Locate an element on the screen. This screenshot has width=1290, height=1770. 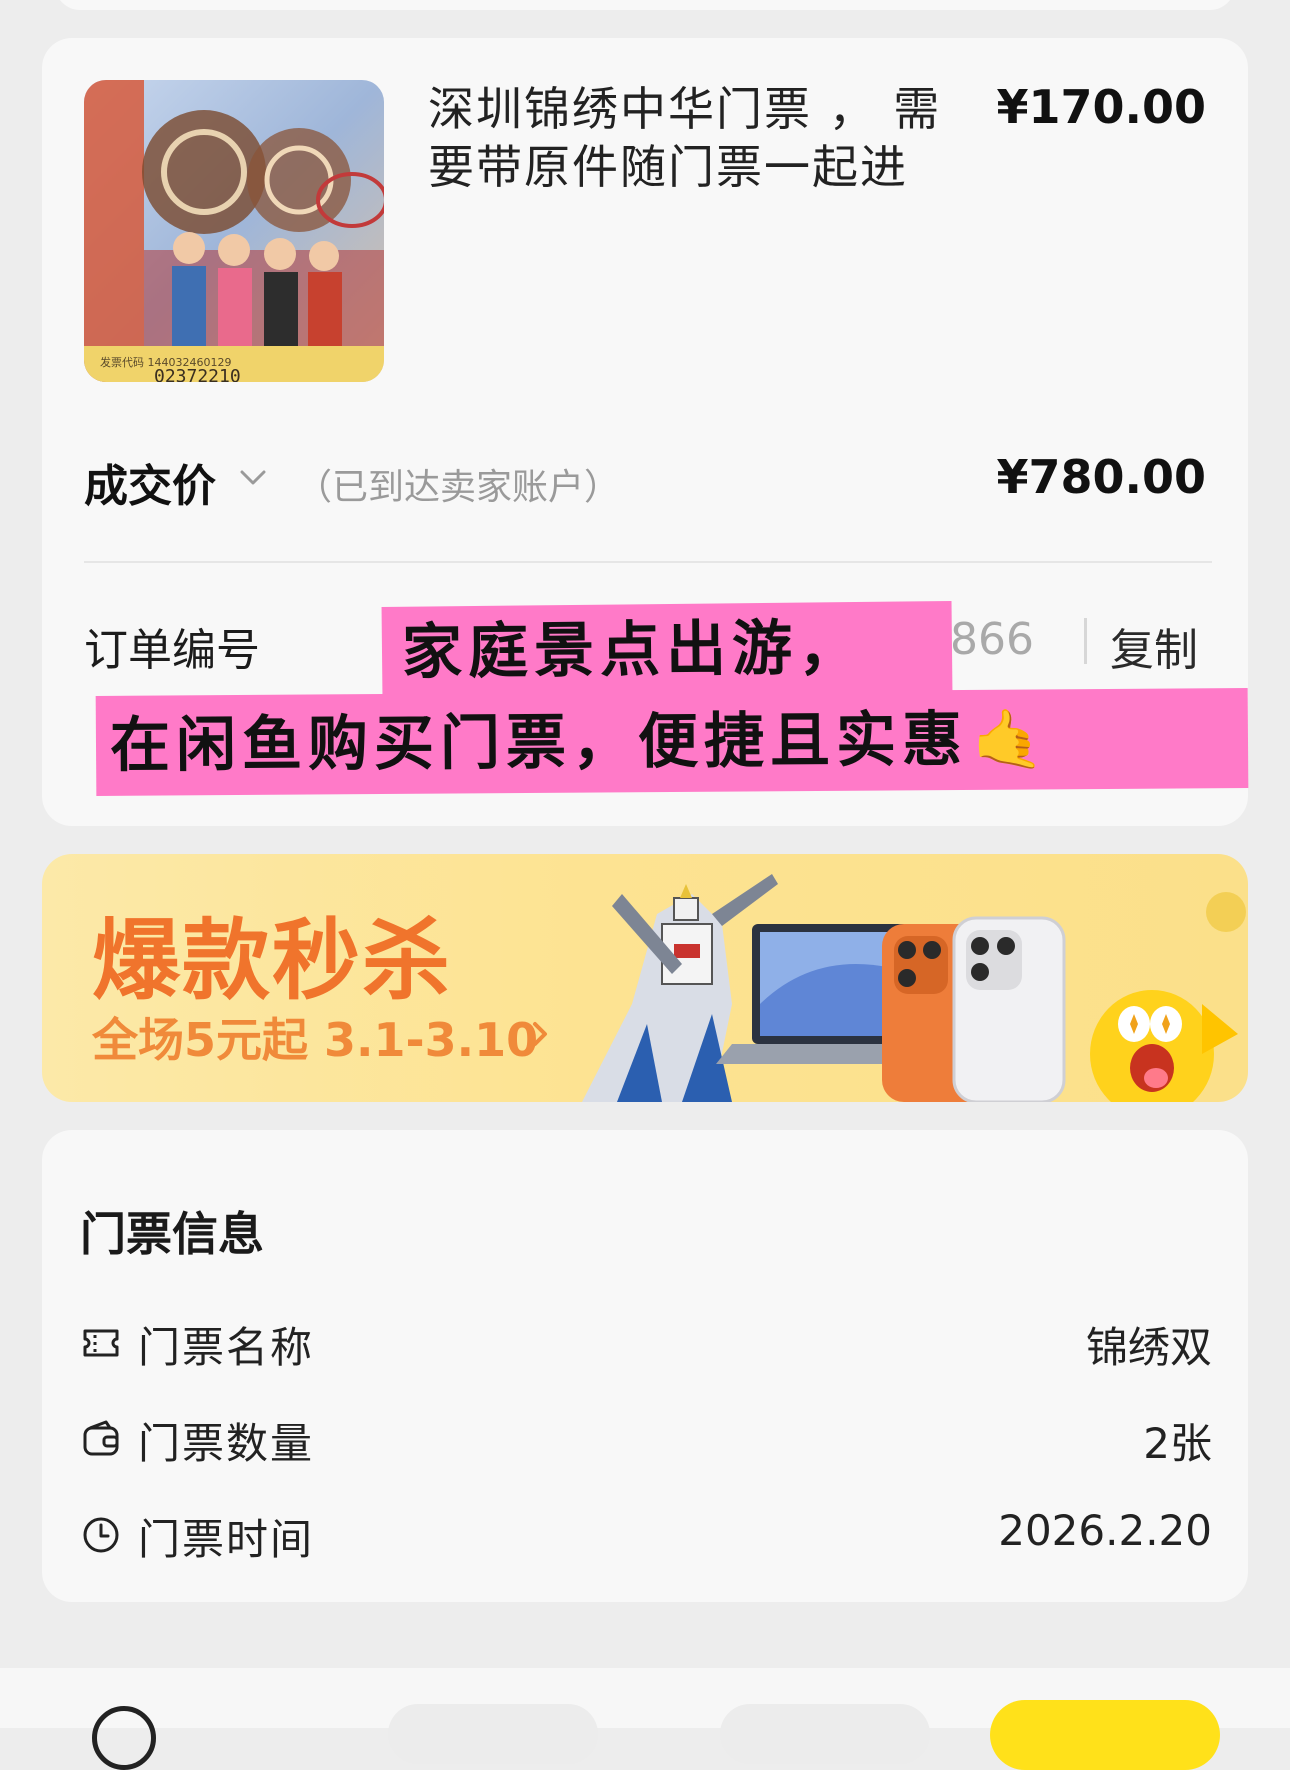
ticket-count-label: 门票数量 is located at coordinates (226, 1443).